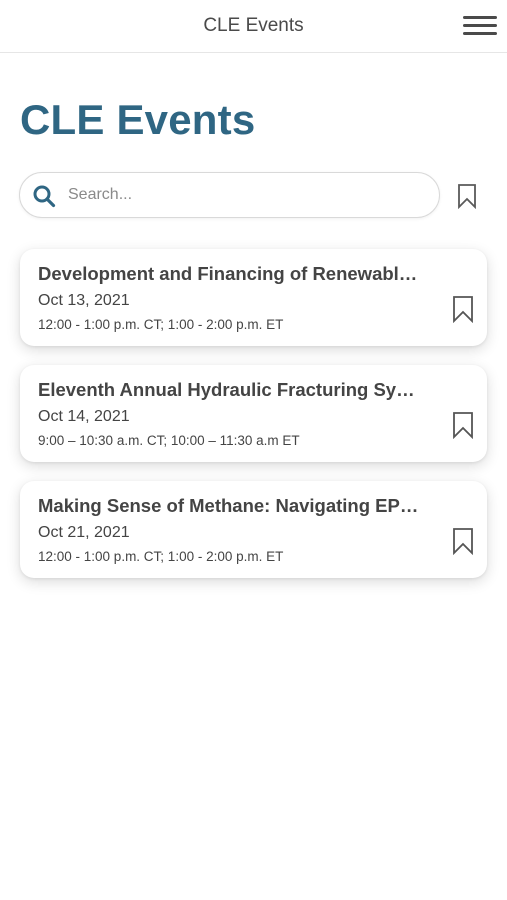 This screenshot has width=507, height=900. What do you see at coordinates (84, 416) in the screenshot?
I see `event-date: Oct 14, 2021` at bounding box center [84, 416].